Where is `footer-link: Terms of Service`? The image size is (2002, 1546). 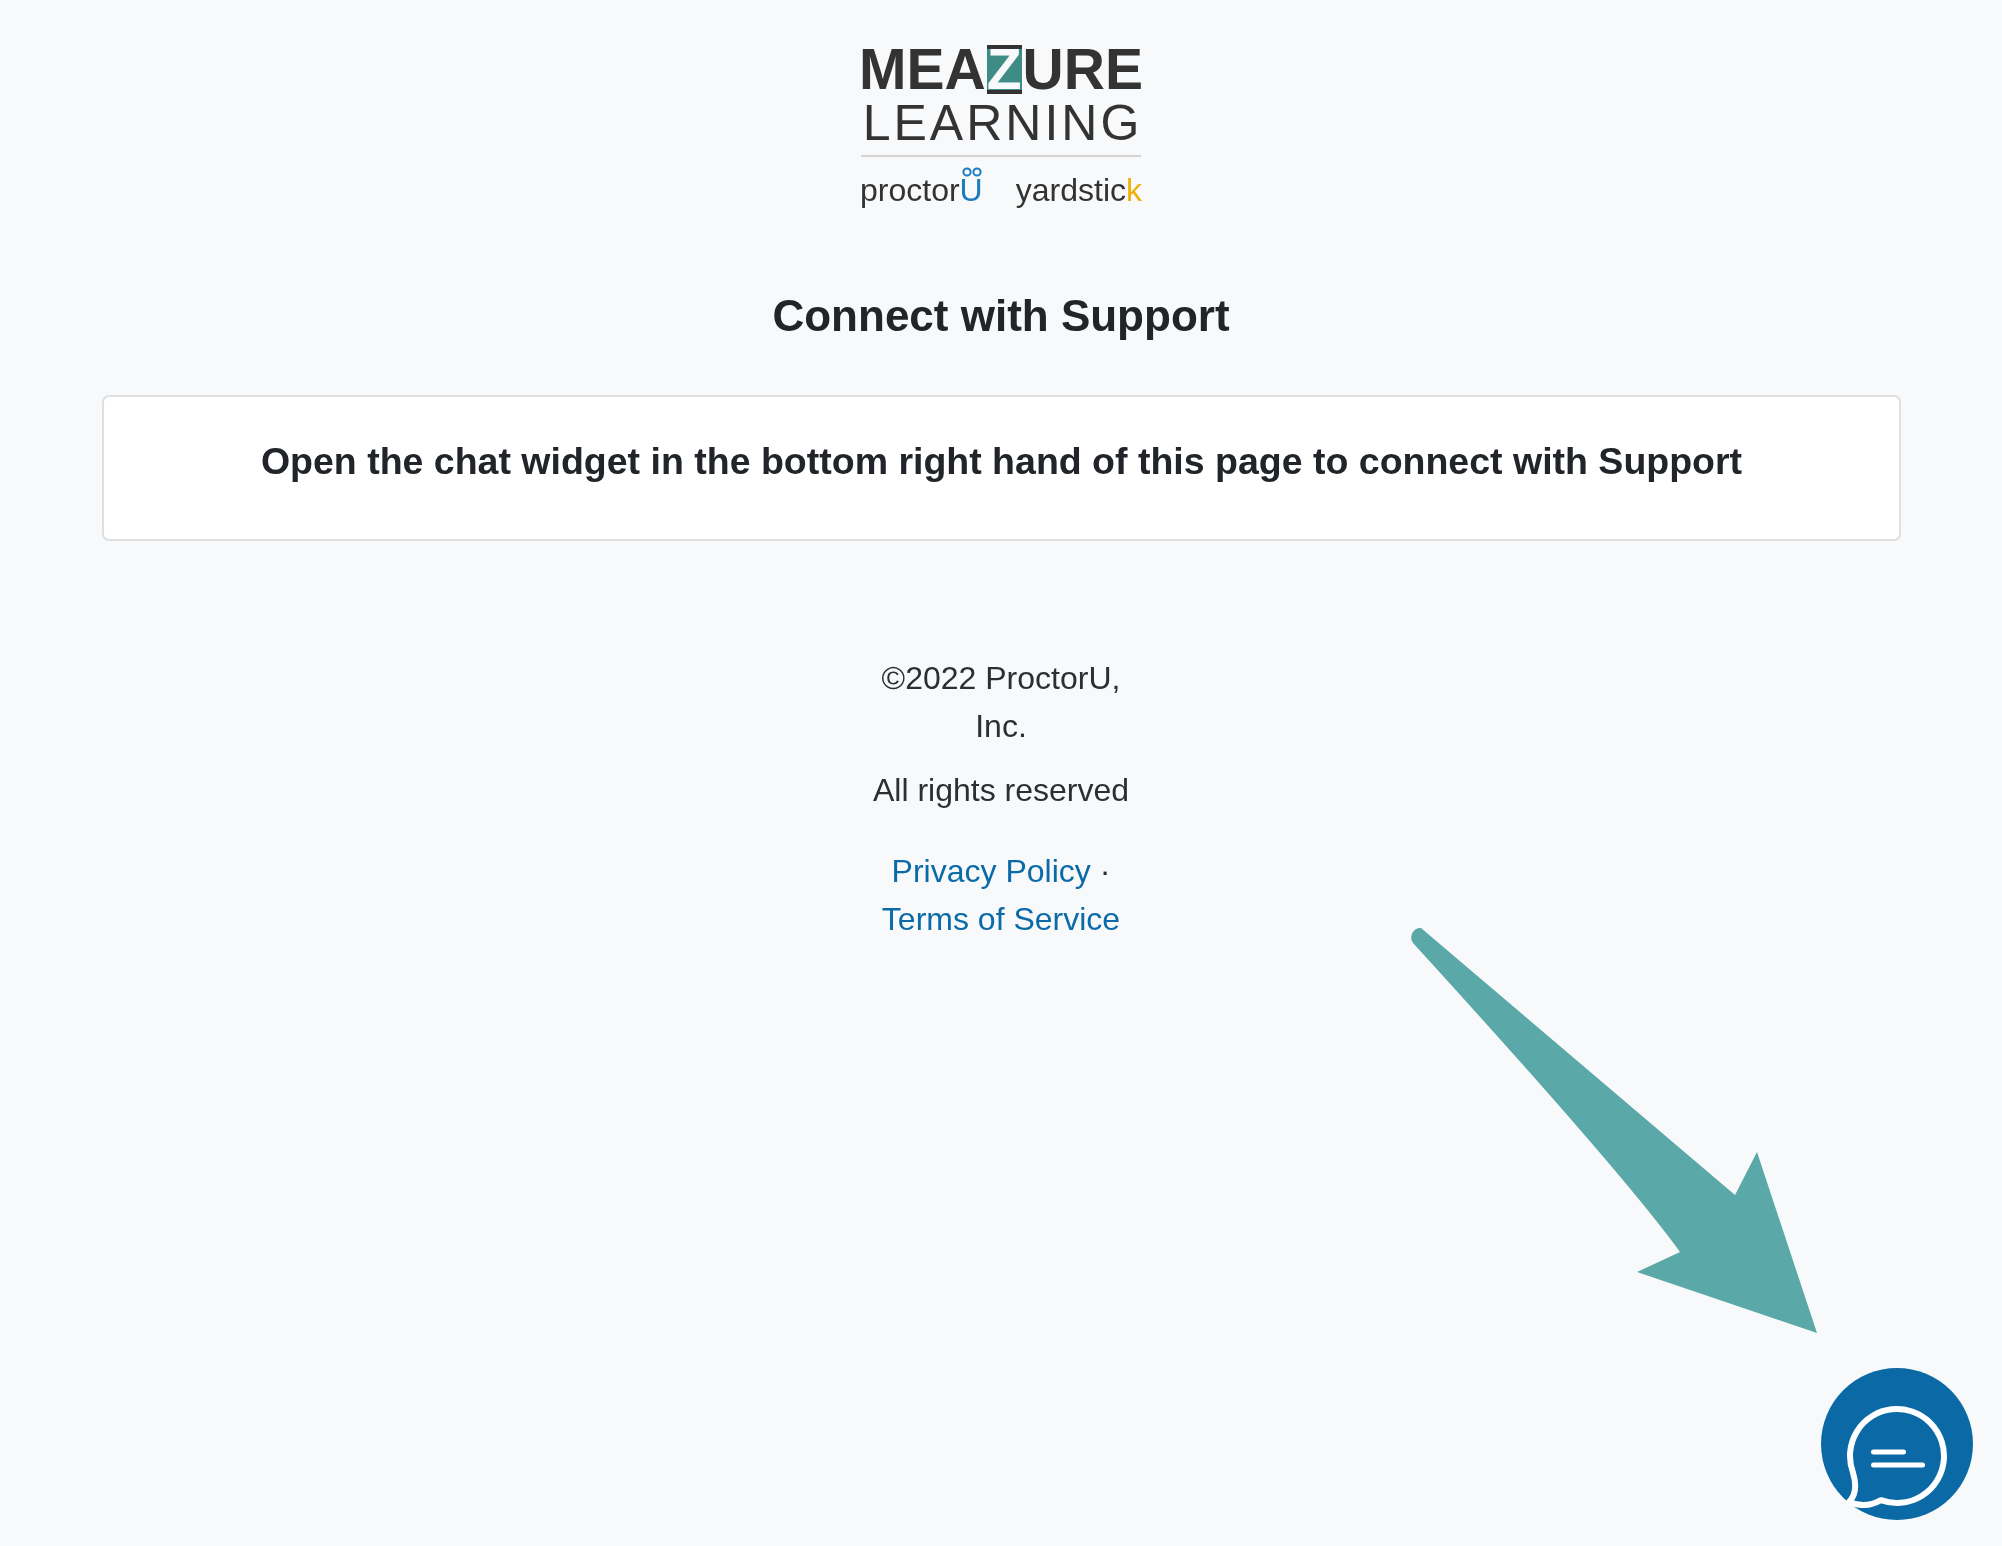 footer-link: Terms of Service is located at coordinates (1001, 918).